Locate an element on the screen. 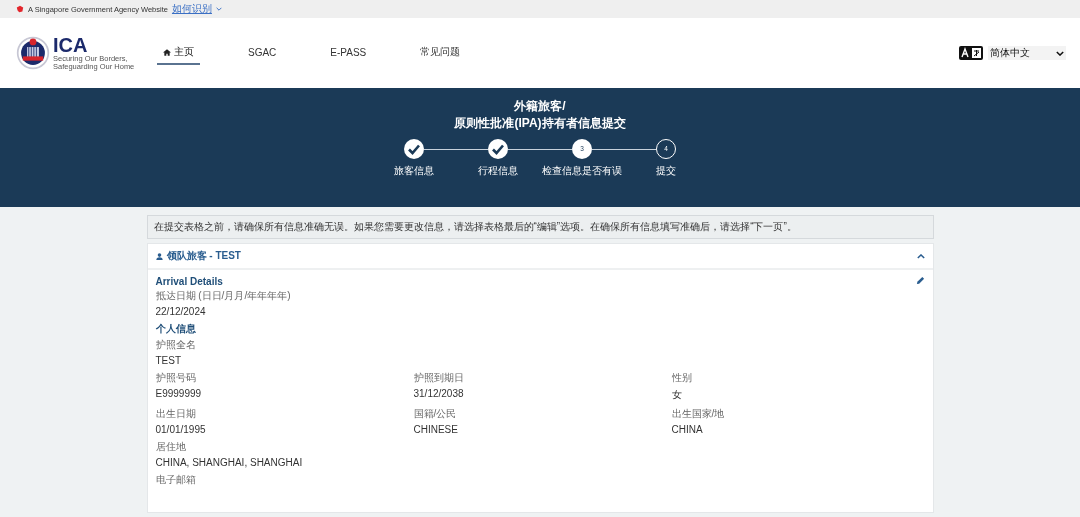  field-label: 护照号码 is located at coordinates (176, 378).